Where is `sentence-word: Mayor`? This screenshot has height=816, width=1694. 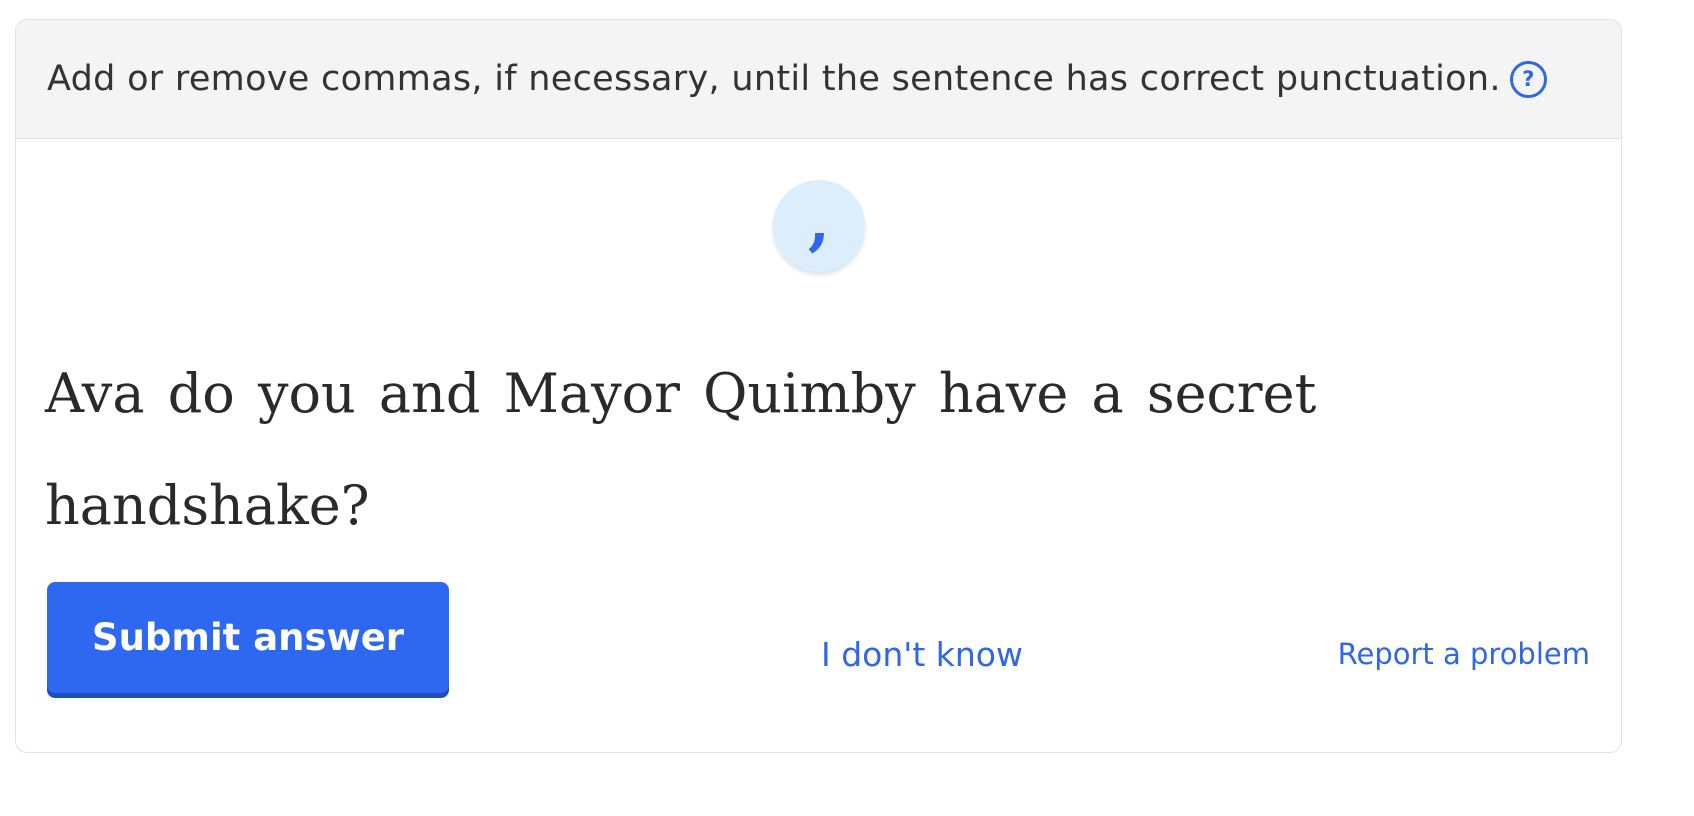 sentence-word: Mayor is located at coordinates (592, 393).